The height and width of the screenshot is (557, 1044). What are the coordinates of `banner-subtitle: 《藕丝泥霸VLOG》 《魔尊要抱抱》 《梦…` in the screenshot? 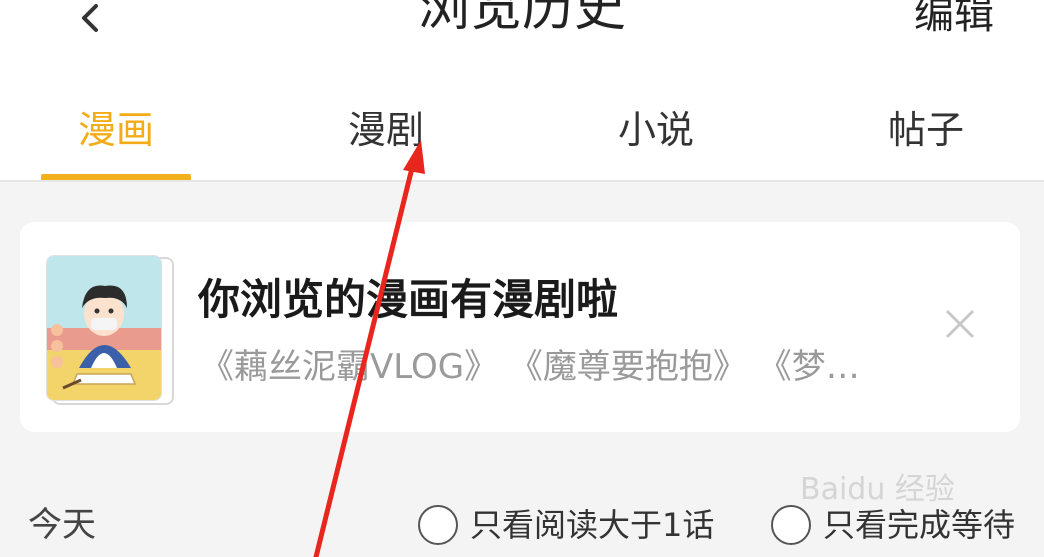 It's located at (530, 367).